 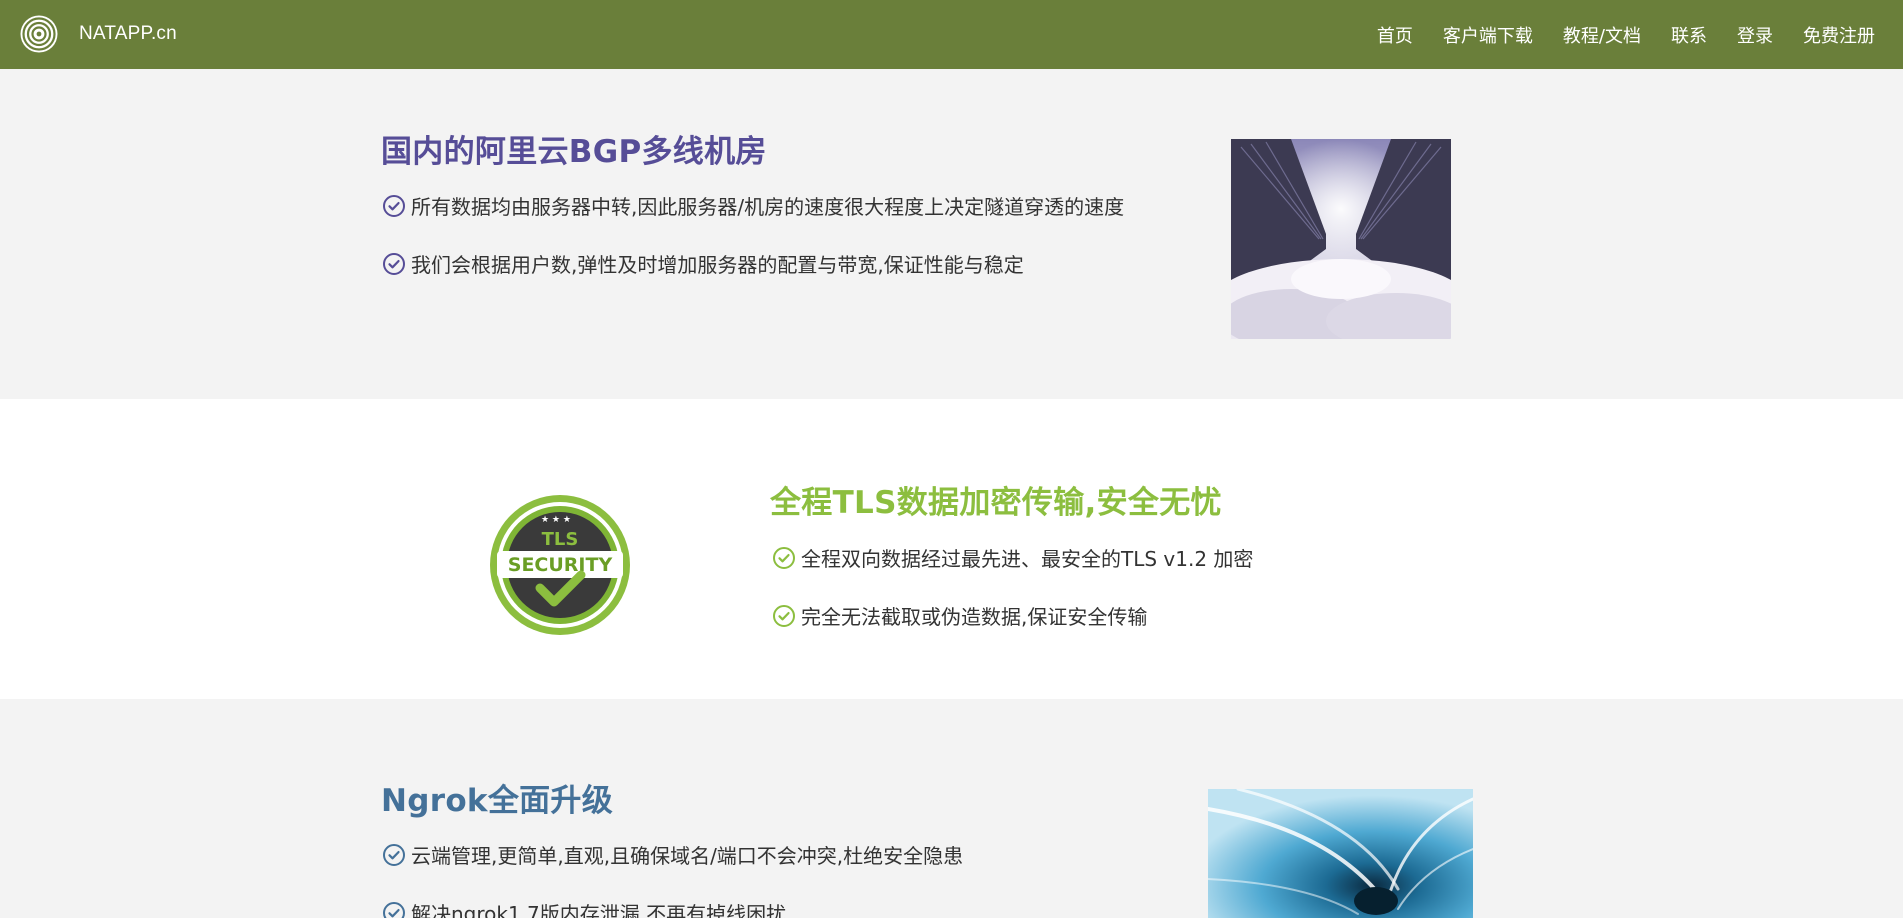 What do you see at coordinates (1027, 559) in the screenshot?
I see `feature-text: 全程双向数据经过最先进、最安全的TLS v1.2 加密` at bounding box center [1027, 559].